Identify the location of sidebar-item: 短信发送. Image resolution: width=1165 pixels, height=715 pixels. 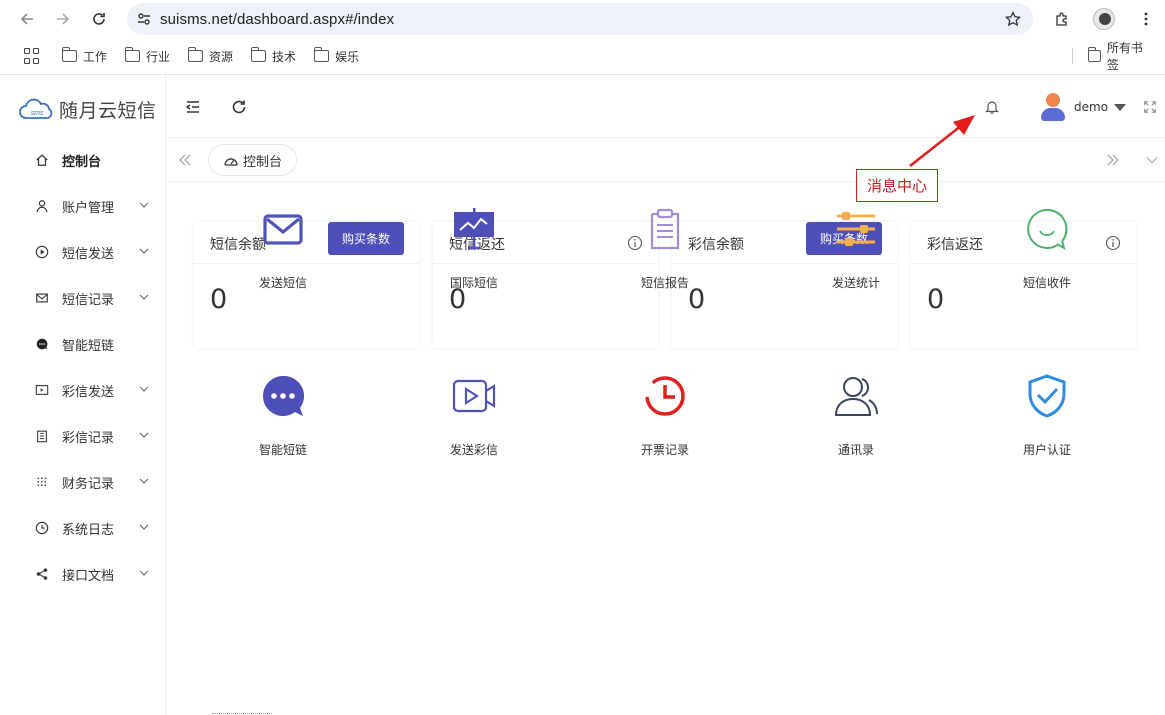
(82, 252).